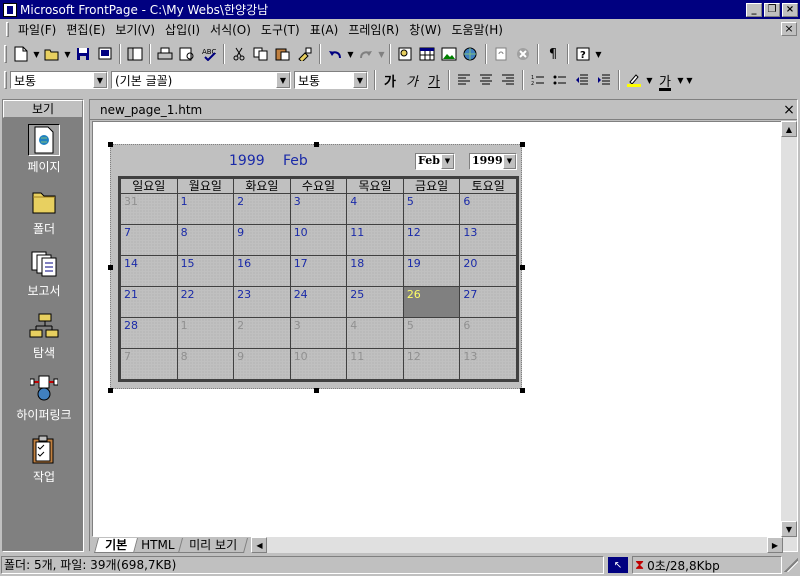 This screenshot has width=800, height=576. Describe the element at coordinates (350, 54) in the screenshot. I see `undo-dropdown: ▼` at that location.